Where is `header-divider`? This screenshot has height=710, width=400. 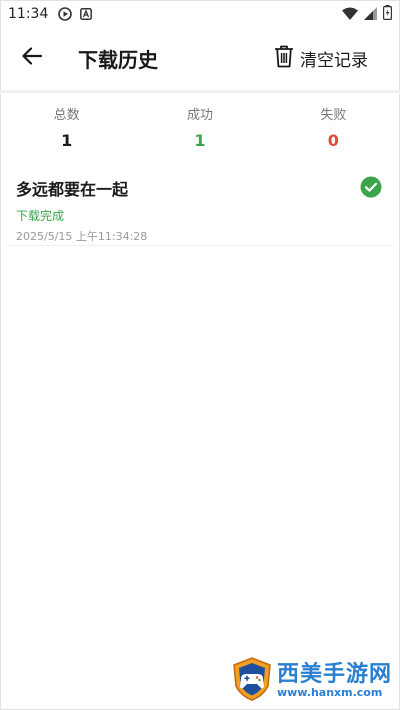
header-divider is located at coordinates (200, 91).